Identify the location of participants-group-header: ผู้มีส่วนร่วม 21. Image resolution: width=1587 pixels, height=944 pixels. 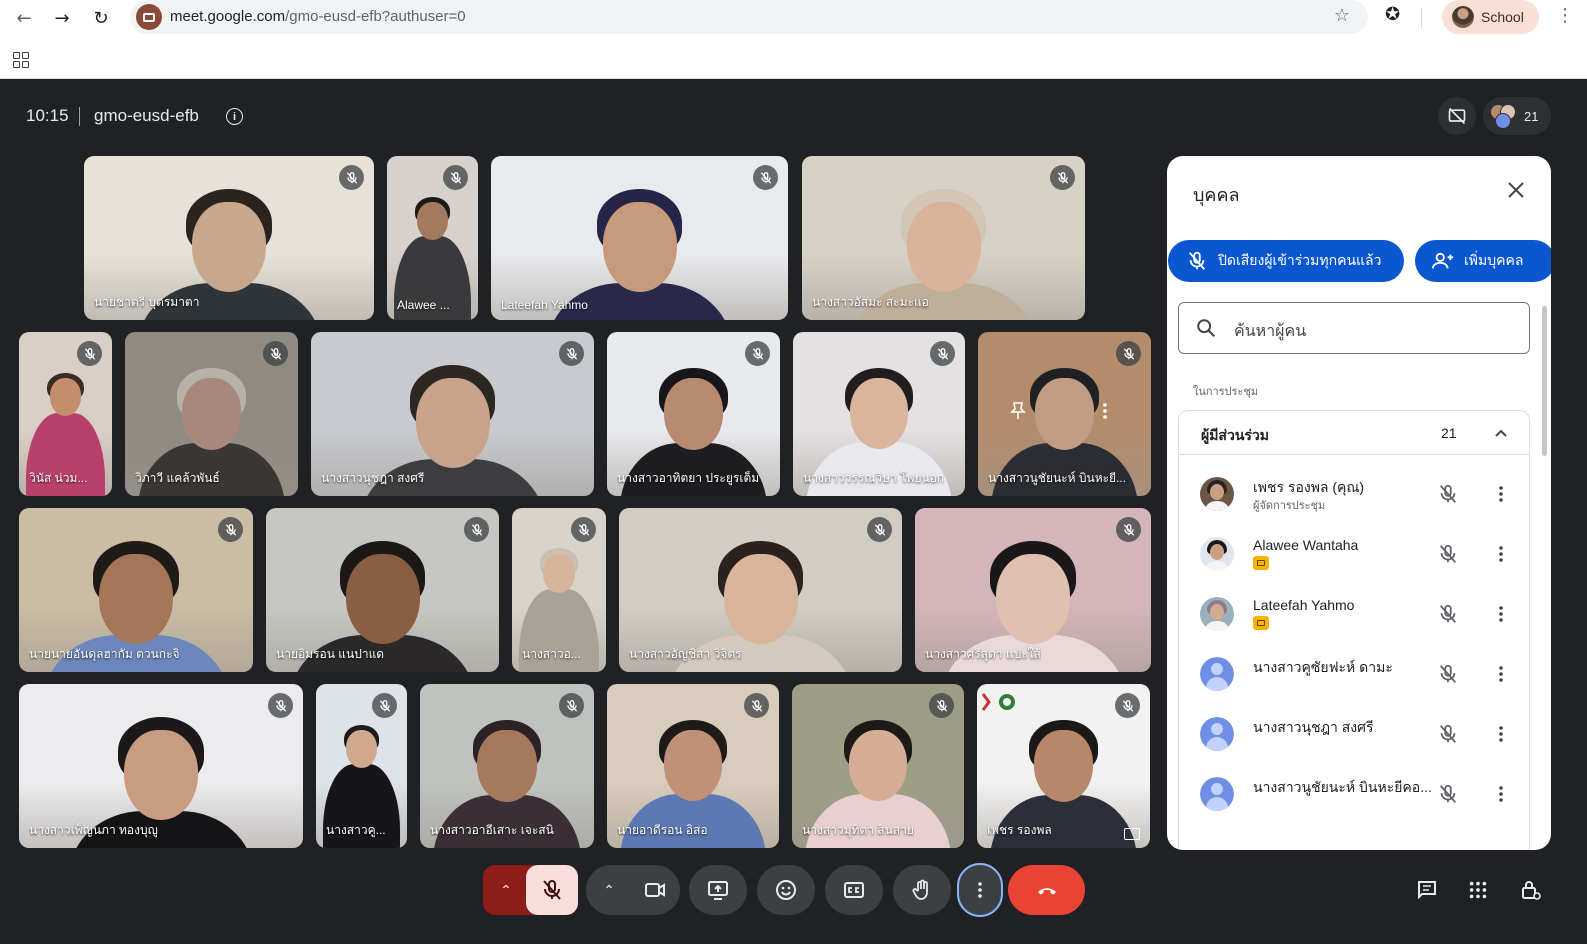
(1354, 433).